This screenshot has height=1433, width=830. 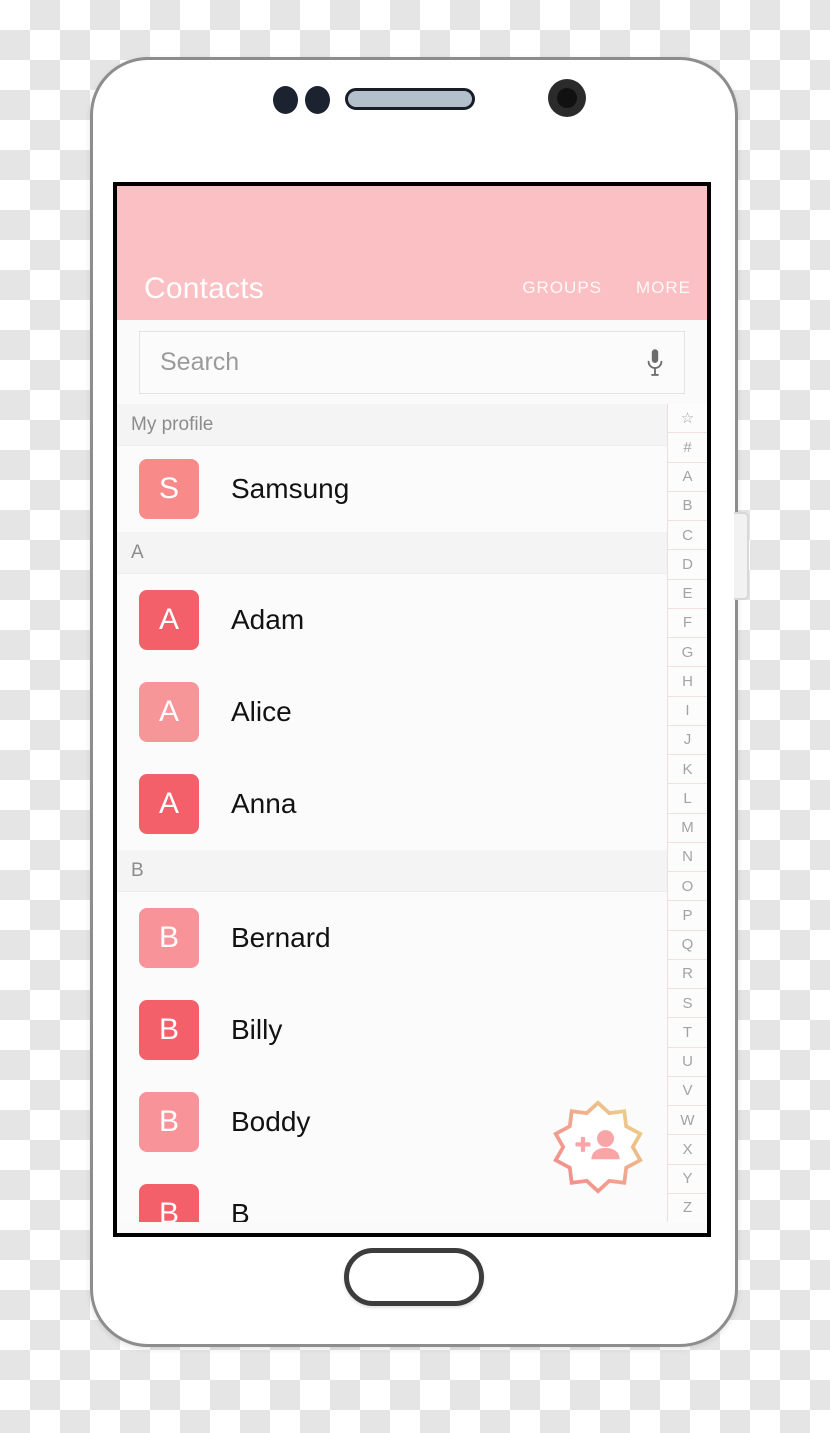 I want to click on alphabet-scroll-index: ☆ # A B C D E F G H I J K L M N O P Q R S T U V W X Y Z, so click(x=687, y=813).